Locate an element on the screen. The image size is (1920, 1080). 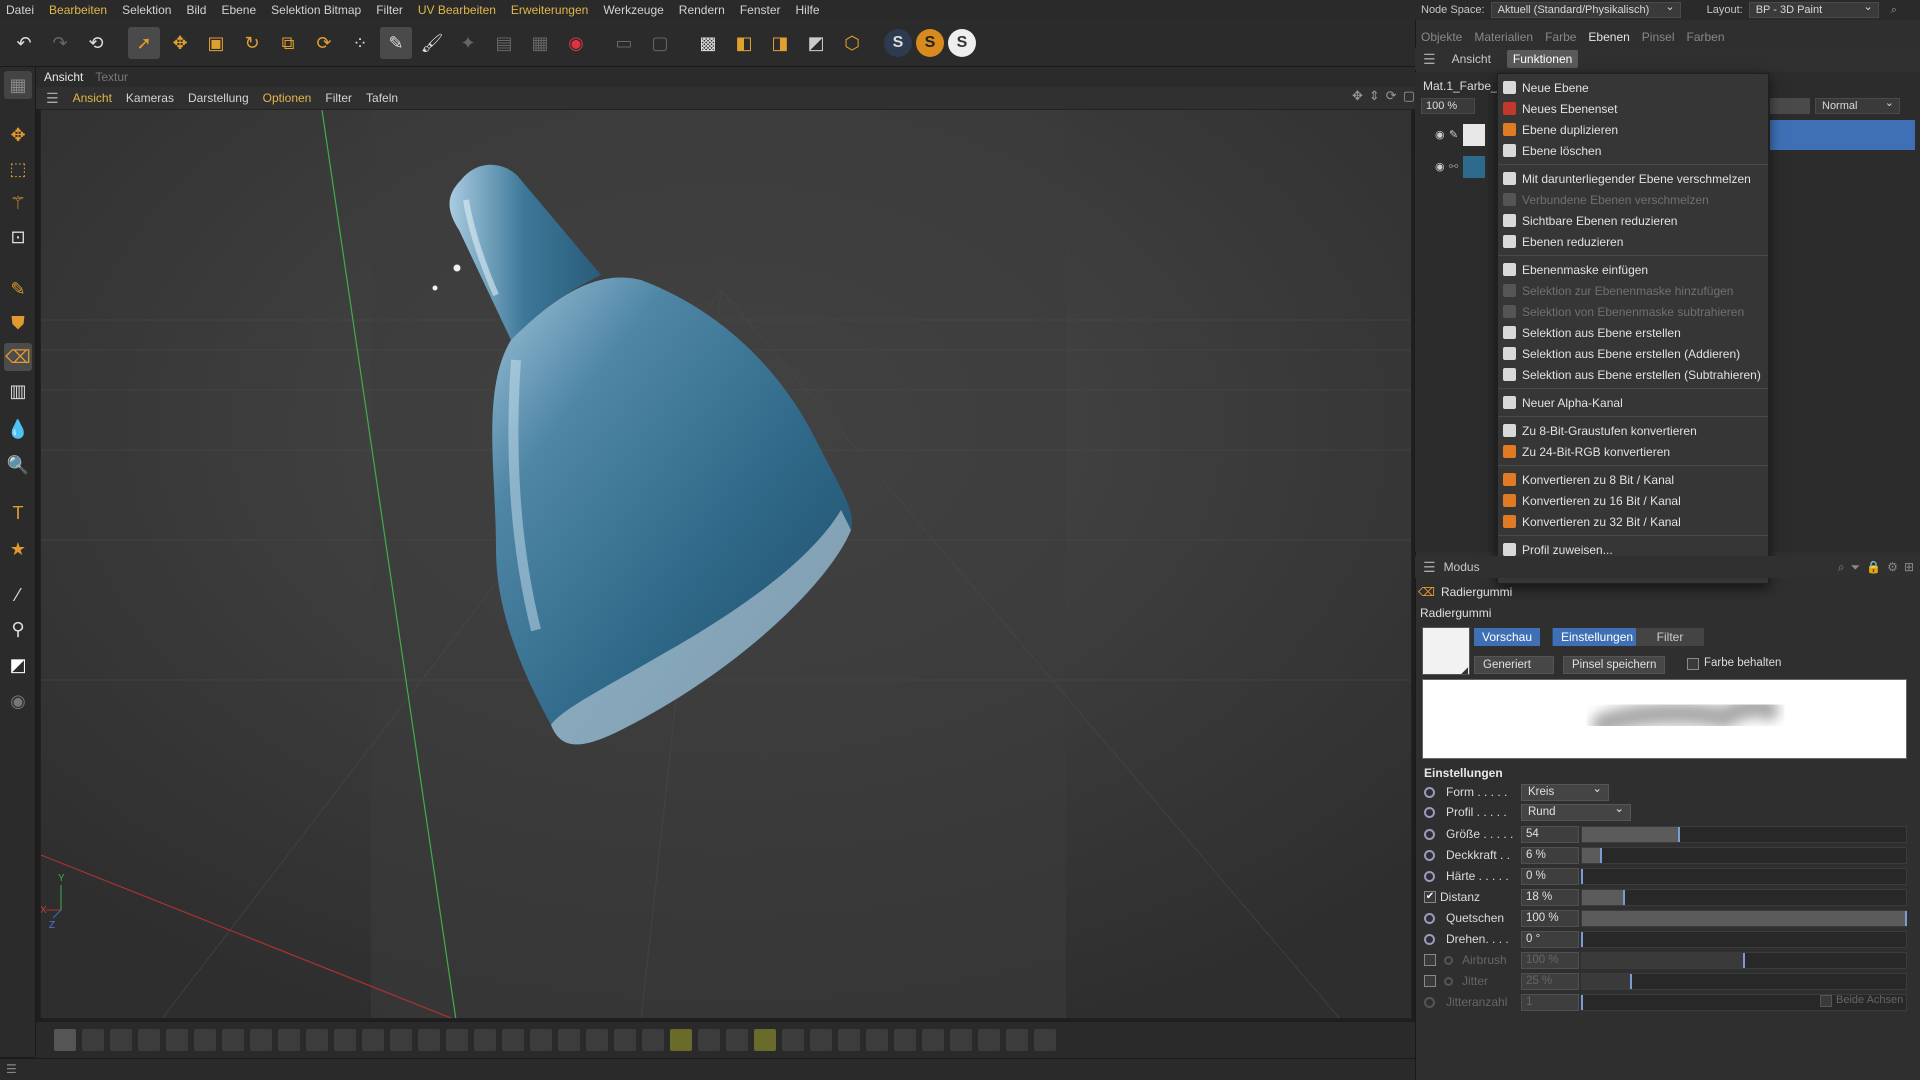
menu-bild: Bild is located at coordinates (196, 10).